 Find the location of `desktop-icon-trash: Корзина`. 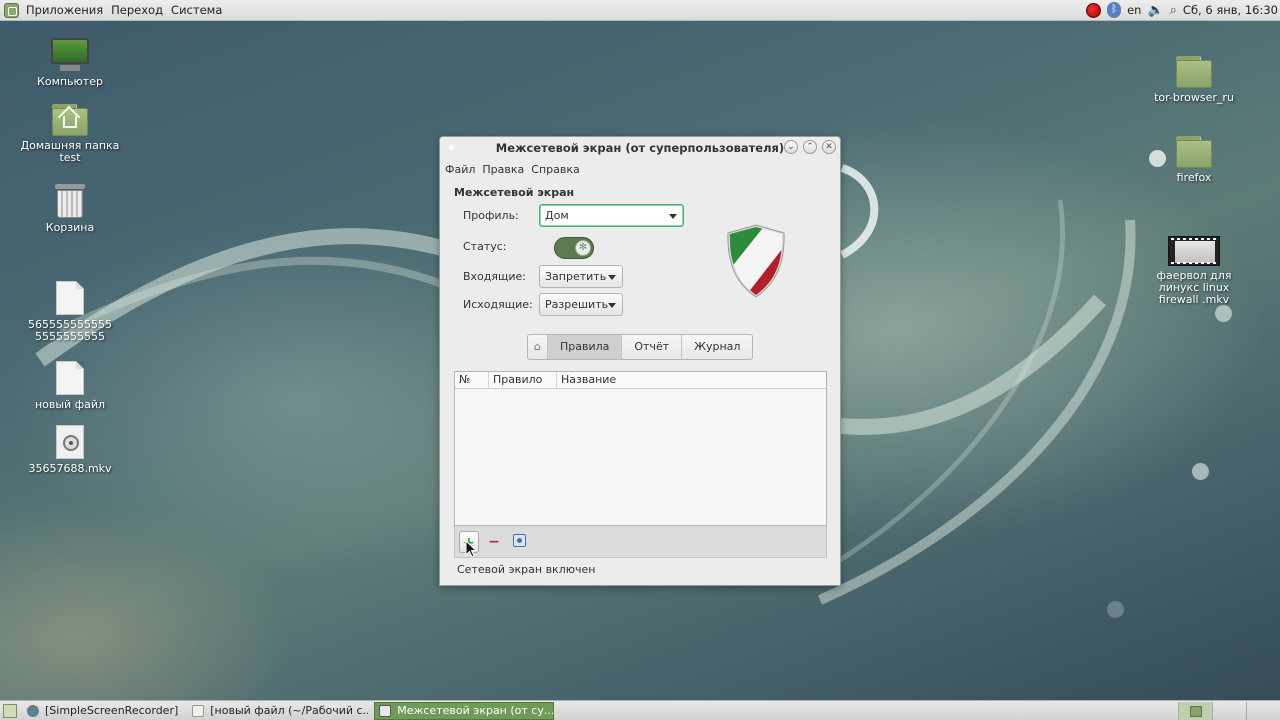

desktop-icon-trash: Корзина is located at coordinates (70, 209).